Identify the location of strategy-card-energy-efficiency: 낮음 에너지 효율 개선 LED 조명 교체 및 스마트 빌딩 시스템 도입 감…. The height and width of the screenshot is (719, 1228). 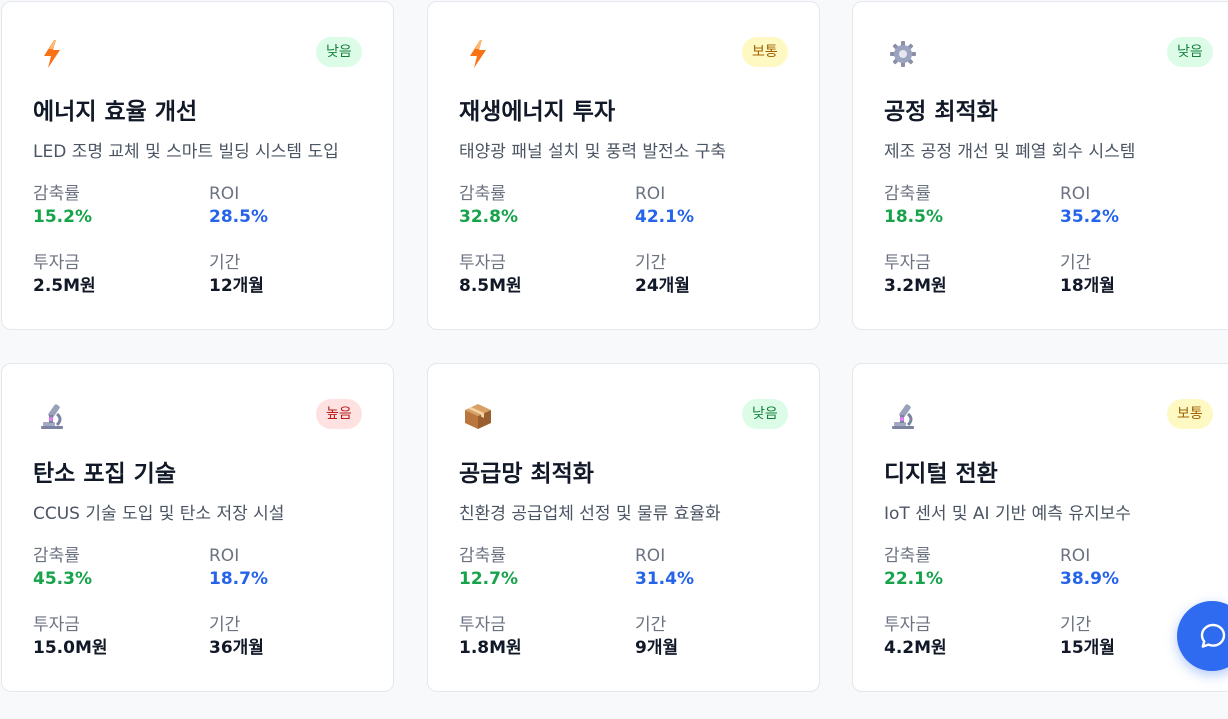
(197, 165).